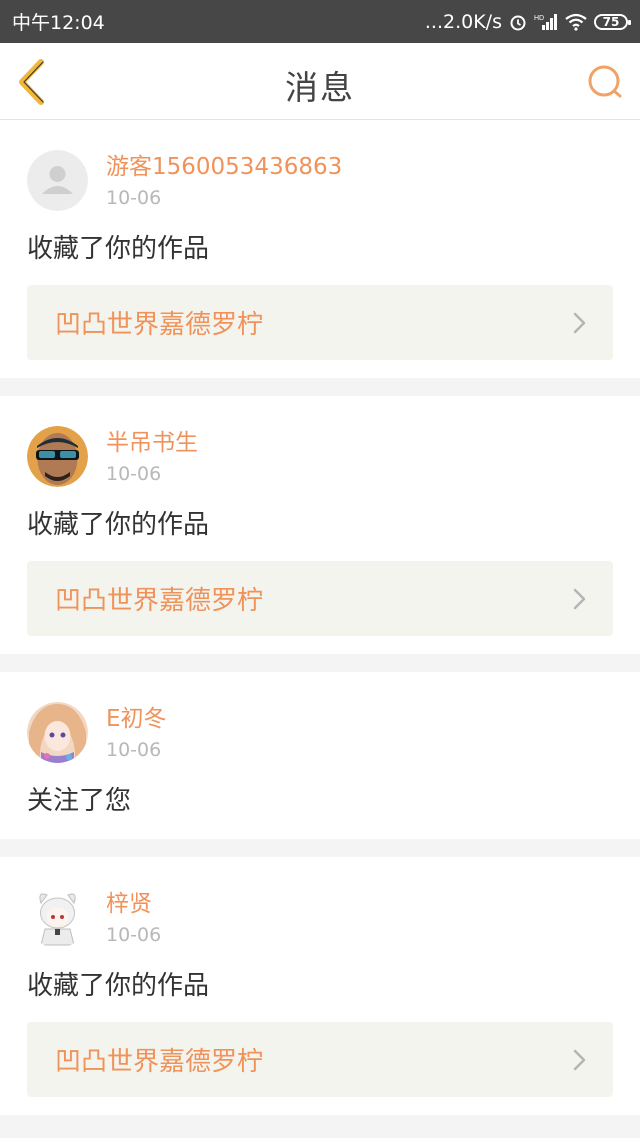  I want to click on user-meta: 梓贤 10-06, so click(133, 917).